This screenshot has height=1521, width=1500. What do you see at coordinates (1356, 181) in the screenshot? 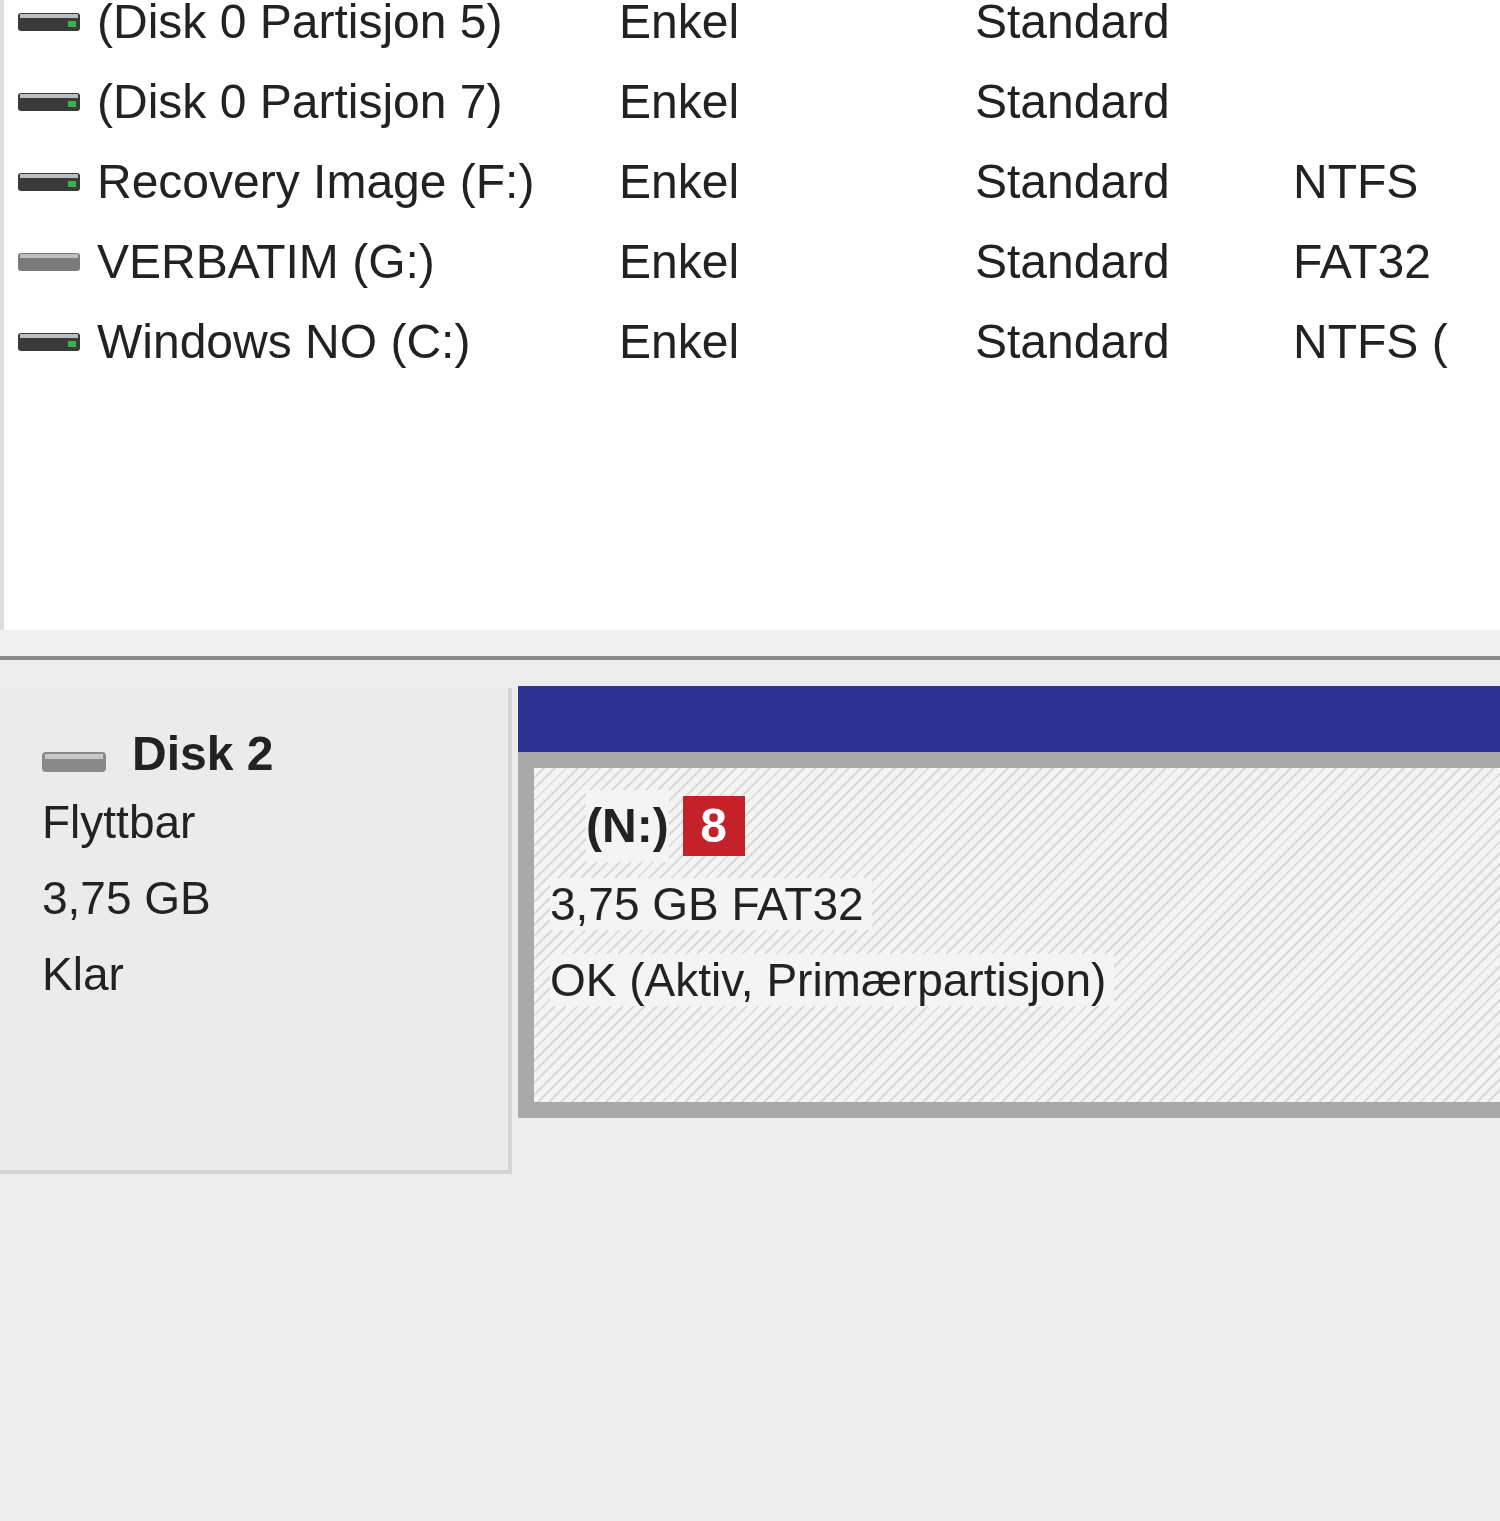
I see `file-system-cell: NTFS` at bounding box center [1356, 181].